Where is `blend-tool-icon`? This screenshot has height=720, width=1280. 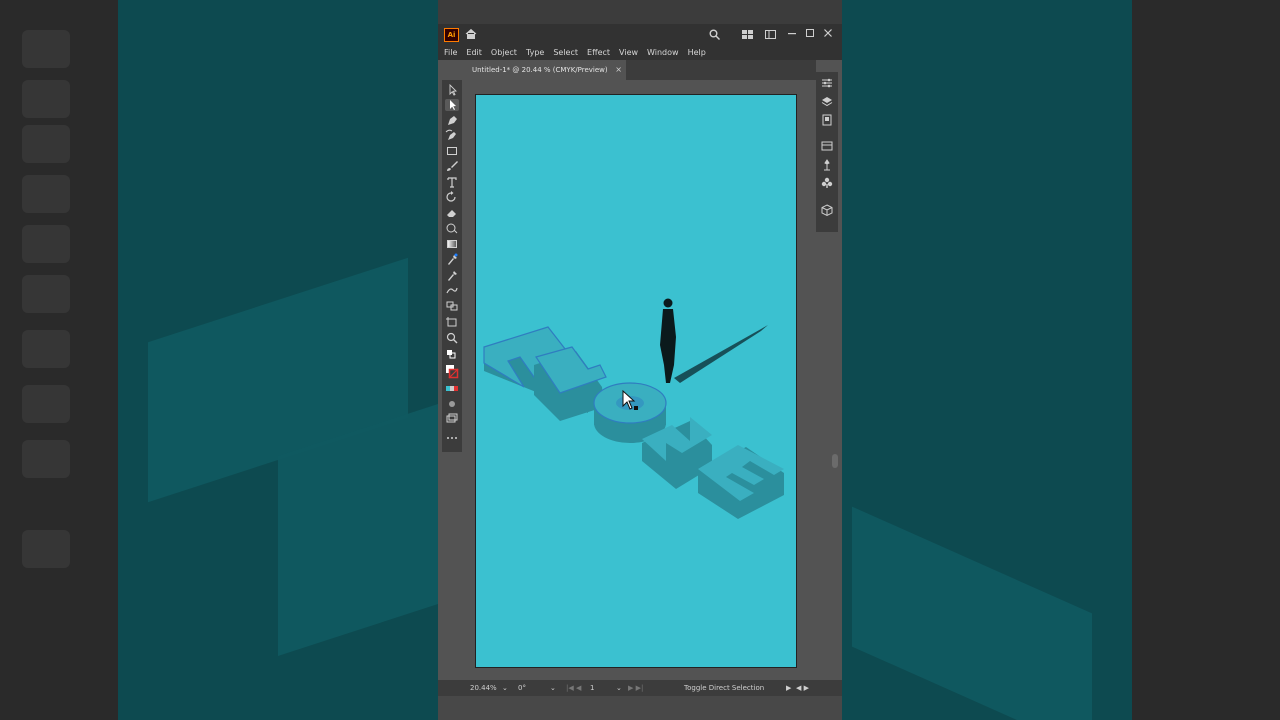
blend-tool-icon is located at coordinates (452, 275).